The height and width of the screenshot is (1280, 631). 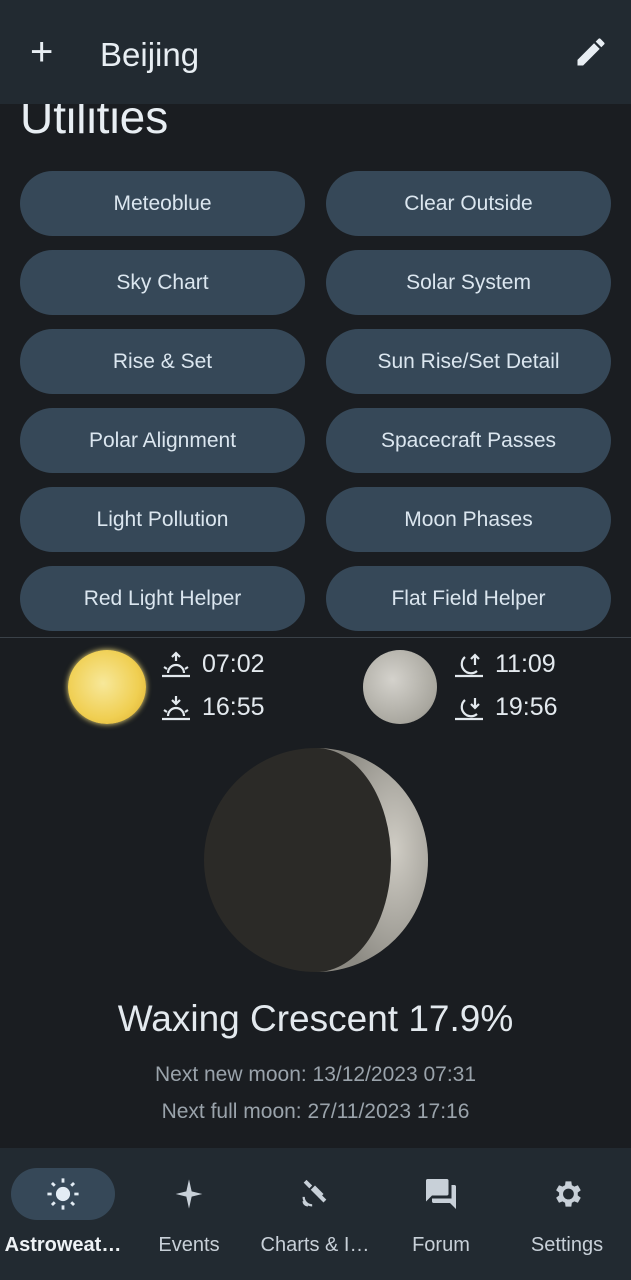 I want to click on utility-button: Moon Phases, so click(x=468, y=519).